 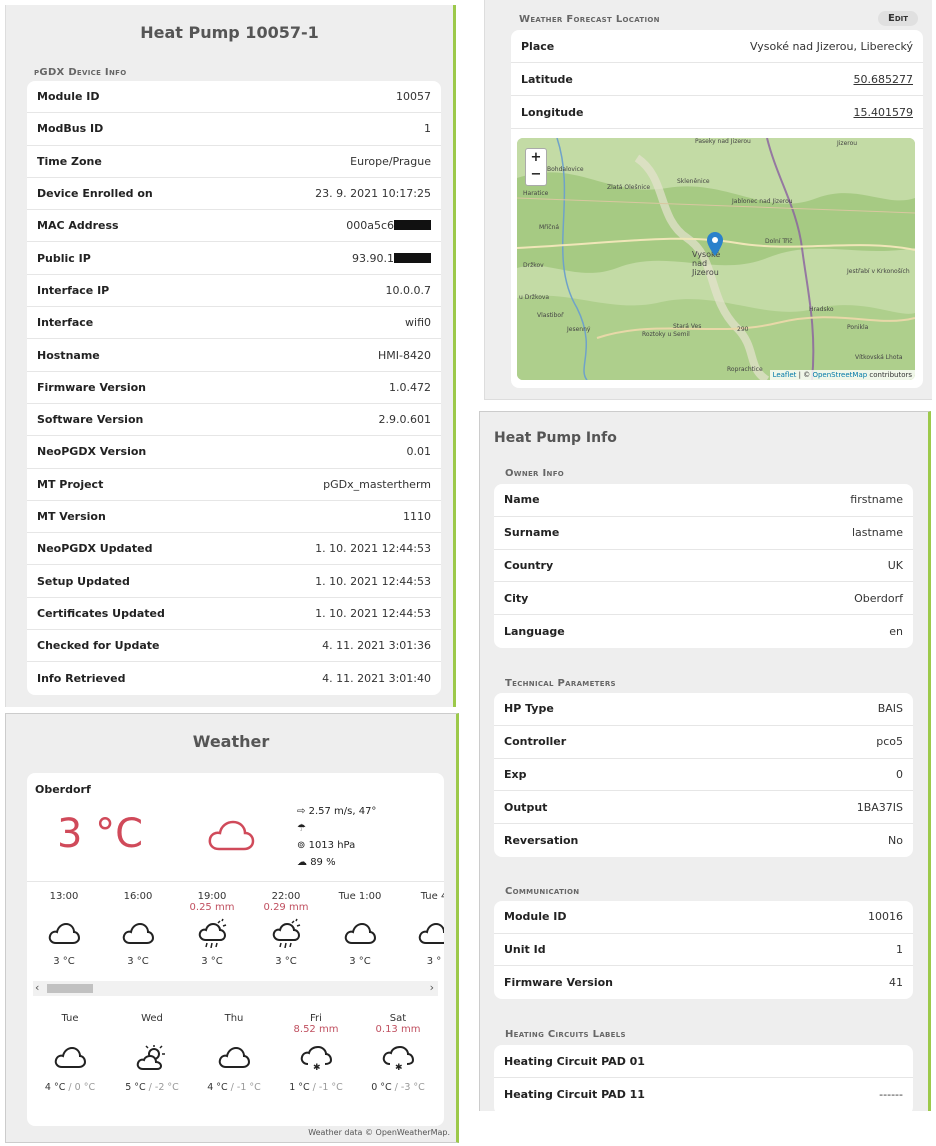 What do you see at coordinates (412, 1087) in the screenshot?
I see `daily-low: -3 °C` at bounding box center [412, 1087].